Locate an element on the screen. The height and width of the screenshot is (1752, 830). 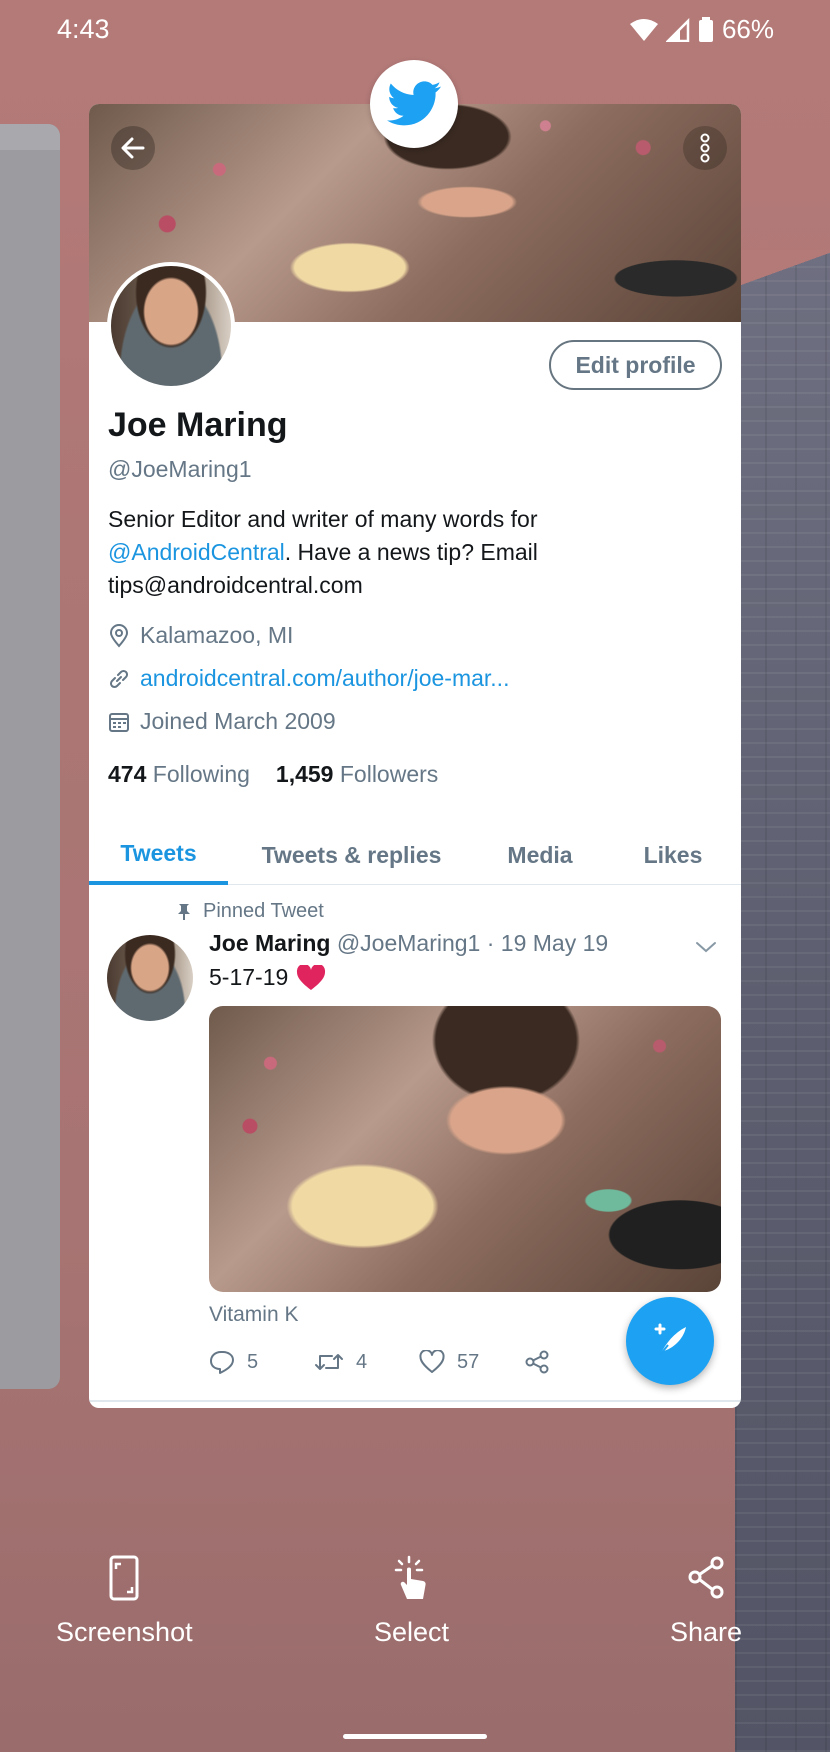
screenshot-icon is located at coordinates (124, 1578).